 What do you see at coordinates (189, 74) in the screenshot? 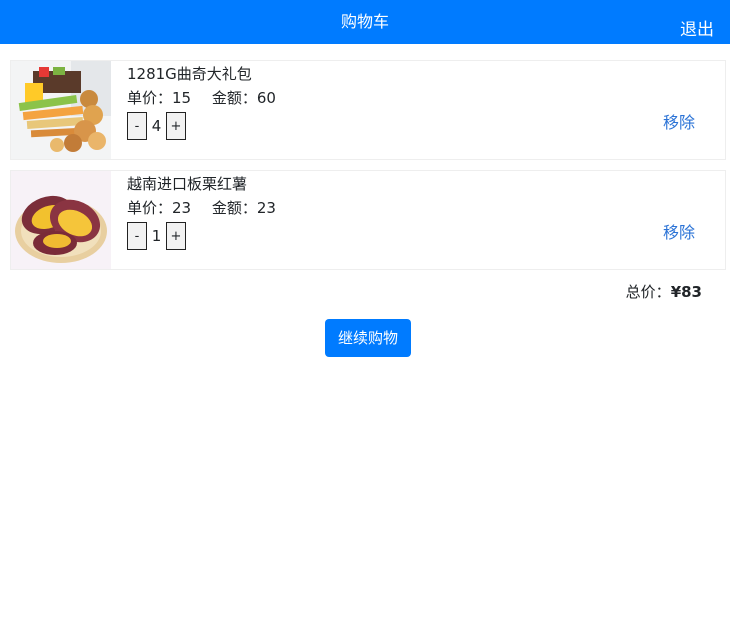
I see `product-name: 1281G曲奇大礼包` at bounding box center [189, 74].